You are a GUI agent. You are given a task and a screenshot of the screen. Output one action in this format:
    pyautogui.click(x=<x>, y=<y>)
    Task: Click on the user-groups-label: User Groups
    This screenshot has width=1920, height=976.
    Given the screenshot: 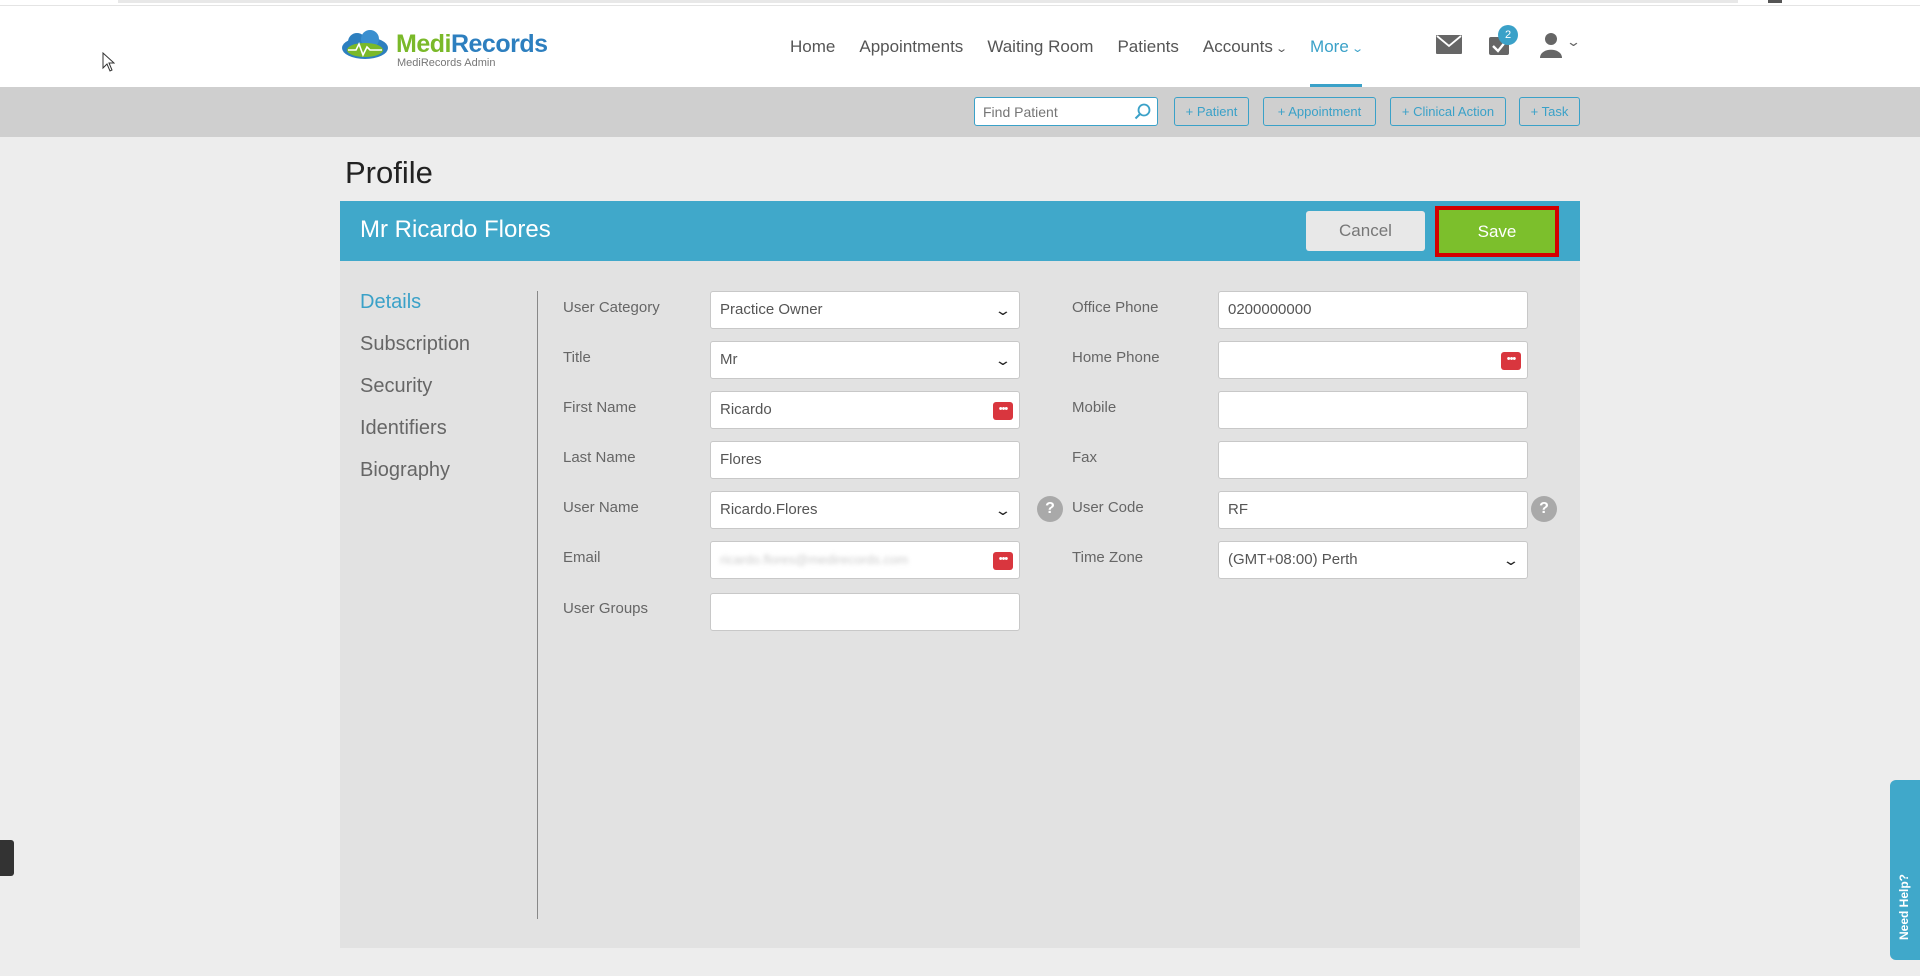 What is the action you would take?
    pyautogui.click(x=606, y=608)
    